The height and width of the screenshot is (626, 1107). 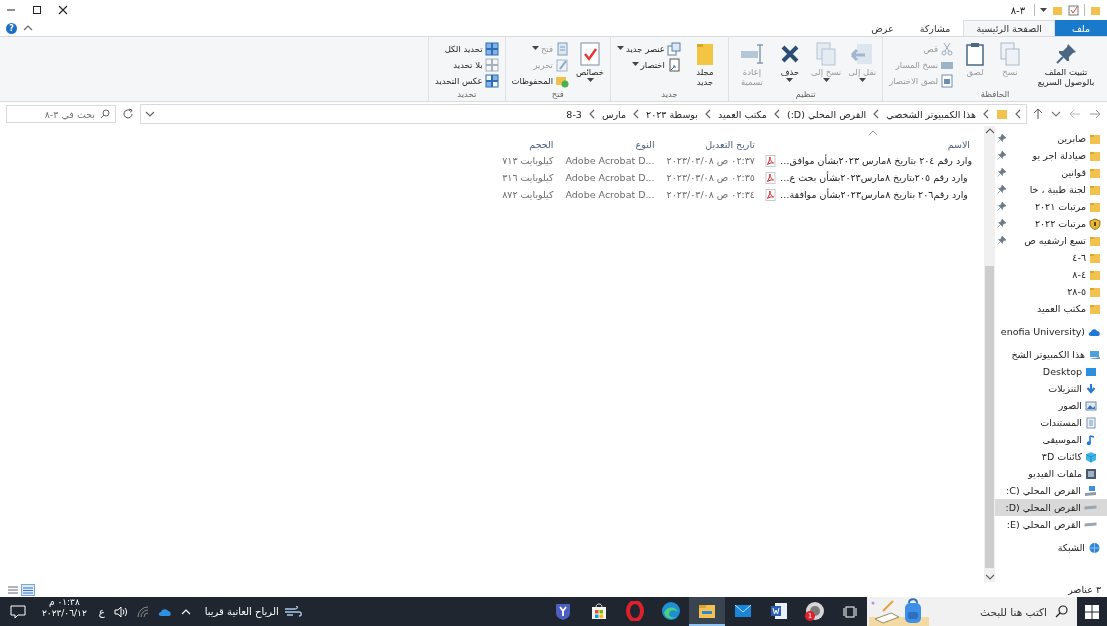 I want to click on checkmark-icon, so click(x=1073, y=10).